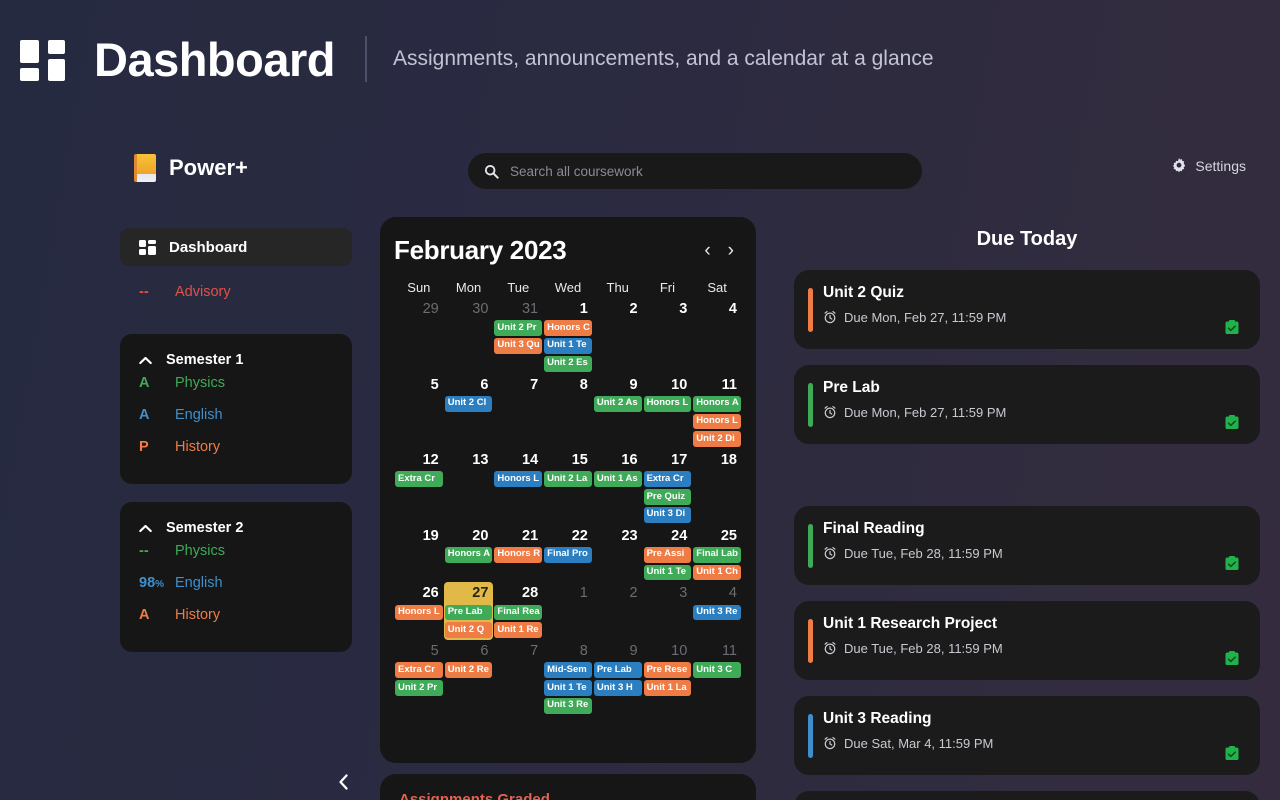 The width and height of the screenshot is (1280, 800). Describe the element at coordinates (236, 455) in the screenshot. I see `sidebar-item-history: P History` at that location.